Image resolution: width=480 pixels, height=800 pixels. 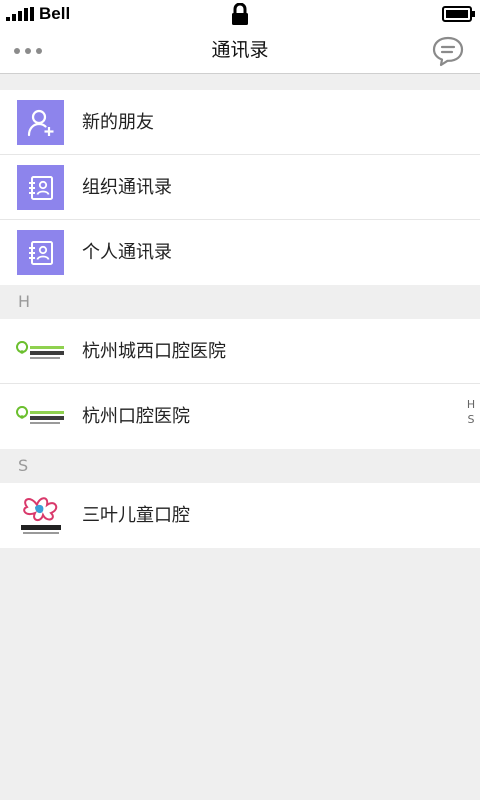 I want to click on index-letter-s: S, so click(x=471, y=419).